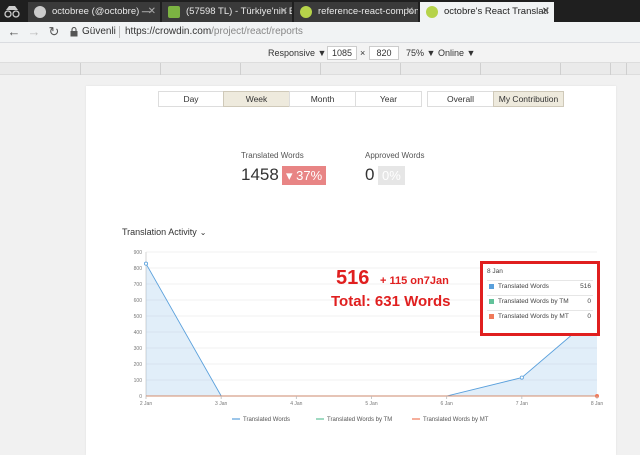  I want to click on tooltip-label: Translated Words by MT, so click(533, 316).